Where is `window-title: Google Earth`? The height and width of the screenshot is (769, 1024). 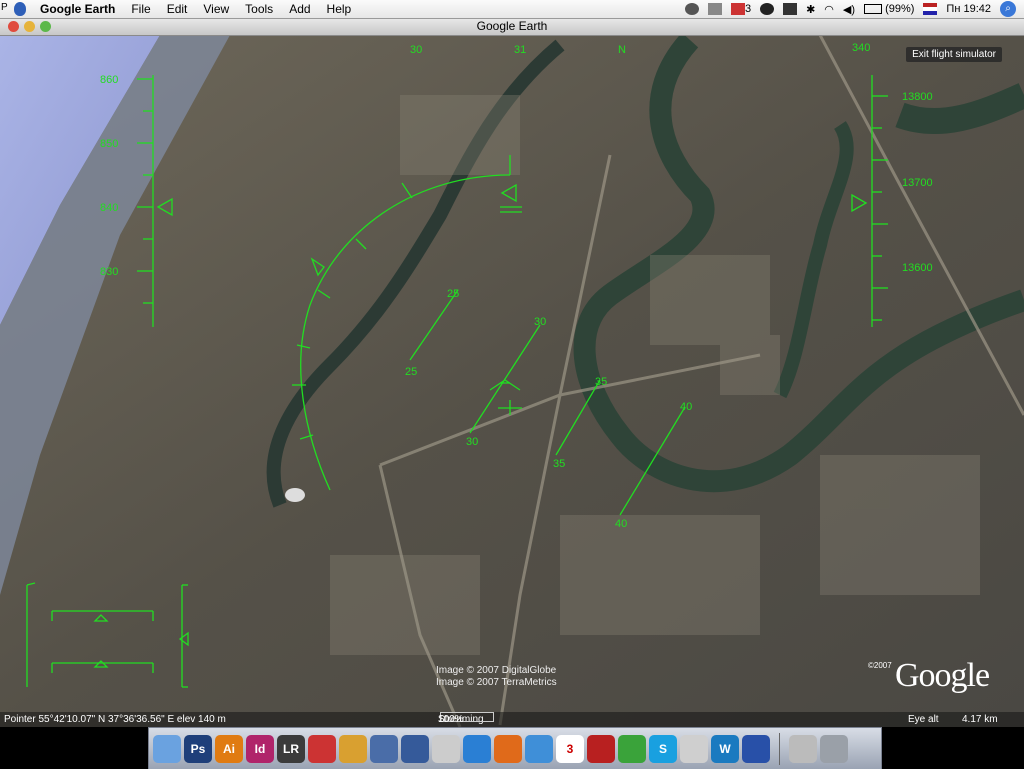
window-title: Google Earth is located at coordinates (512, 26).